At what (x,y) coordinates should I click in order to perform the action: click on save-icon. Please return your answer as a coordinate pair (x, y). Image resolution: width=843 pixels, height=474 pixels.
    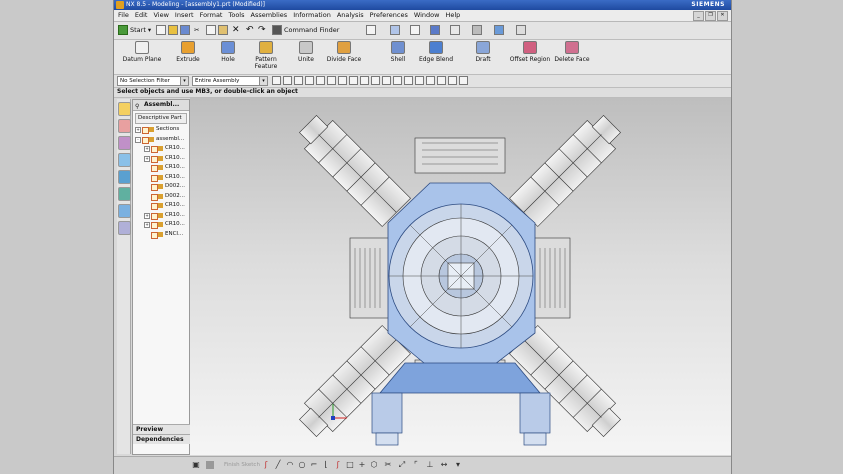
    Looking at the image, I should click on (186, 30).